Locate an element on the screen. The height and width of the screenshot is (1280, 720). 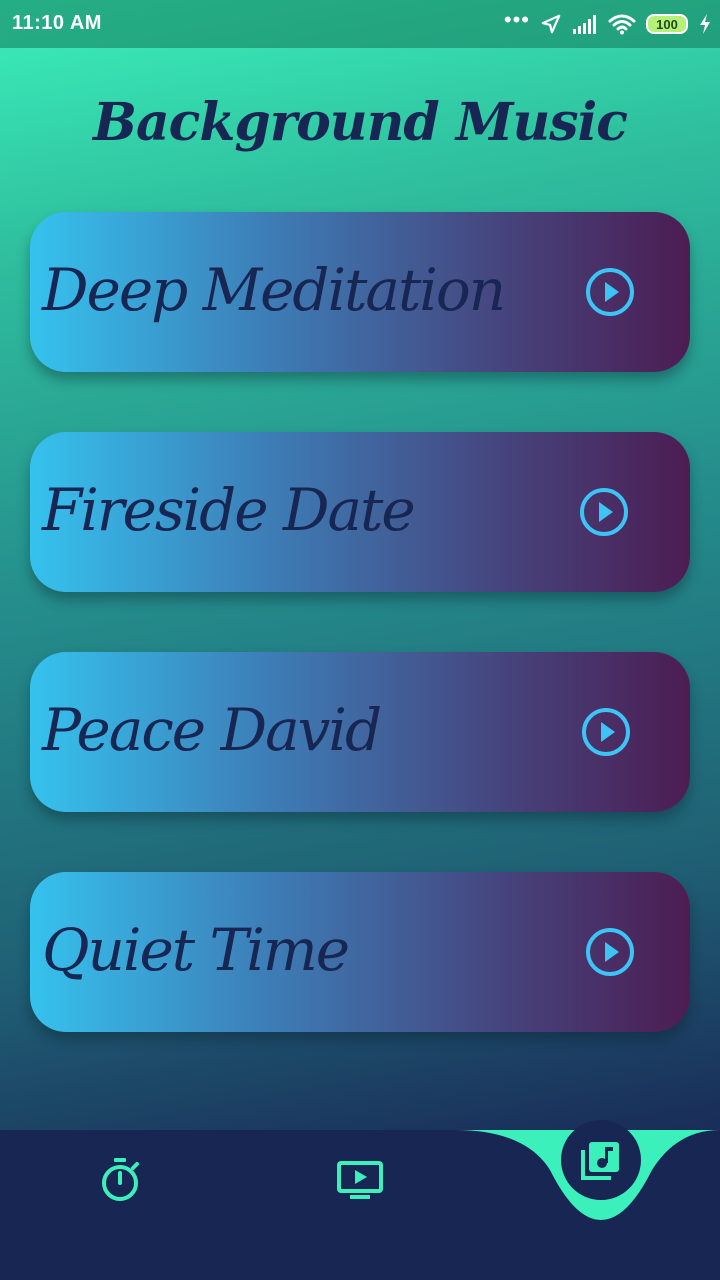
track-title: Deep Meditation is located at coordinates (274, 290).